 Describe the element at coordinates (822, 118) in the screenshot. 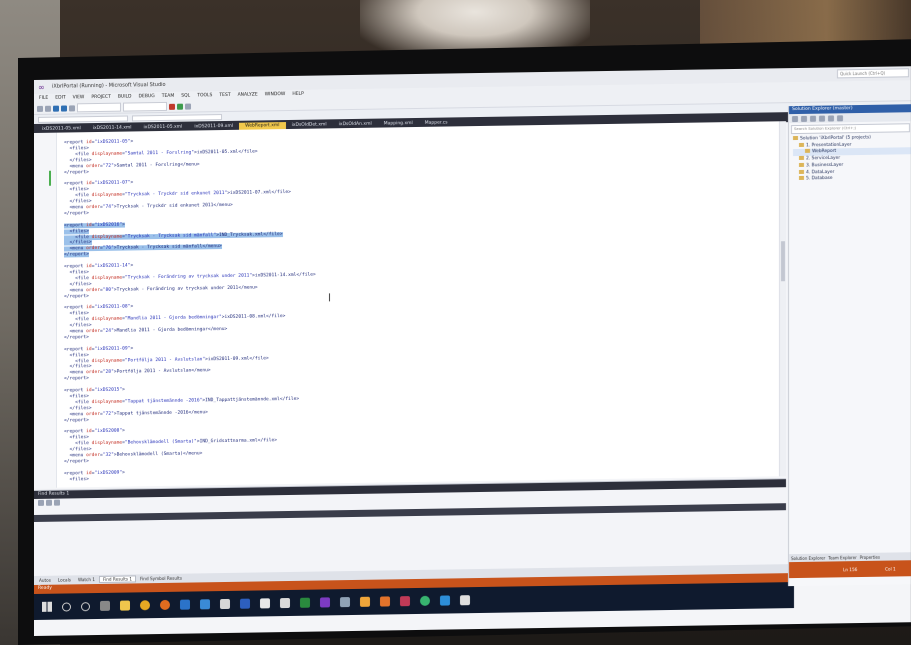

I see `refresh-icon` at that location.